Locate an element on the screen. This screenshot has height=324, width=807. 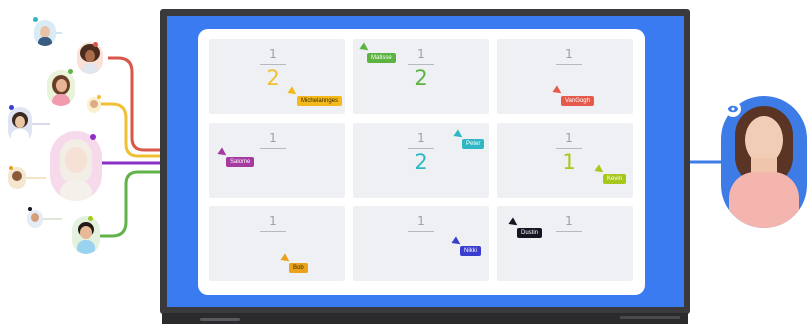
student-cell-2: 1 2 is located at coordinates (421, 76).